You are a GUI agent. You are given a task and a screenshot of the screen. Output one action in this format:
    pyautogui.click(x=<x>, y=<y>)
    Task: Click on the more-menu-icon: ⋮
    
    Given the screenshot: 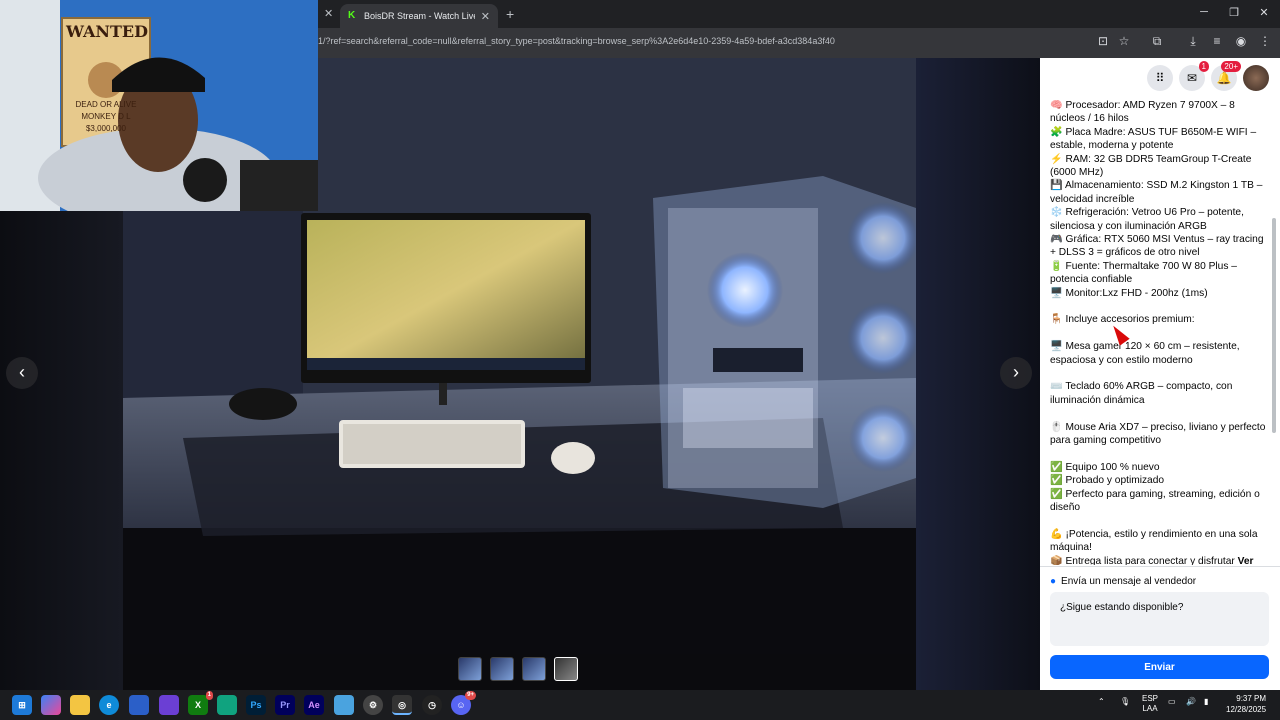 What is the action you would take?
    pyautogui.click(x=1265, y=41)
    